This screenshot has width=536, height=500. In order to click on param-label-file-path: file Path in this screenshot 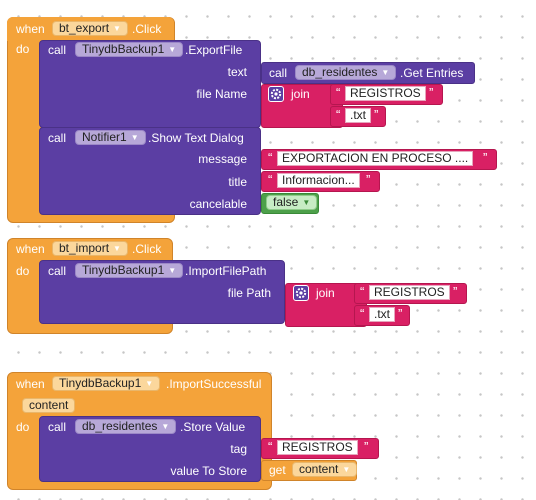, I will do `click(249, 293)`.